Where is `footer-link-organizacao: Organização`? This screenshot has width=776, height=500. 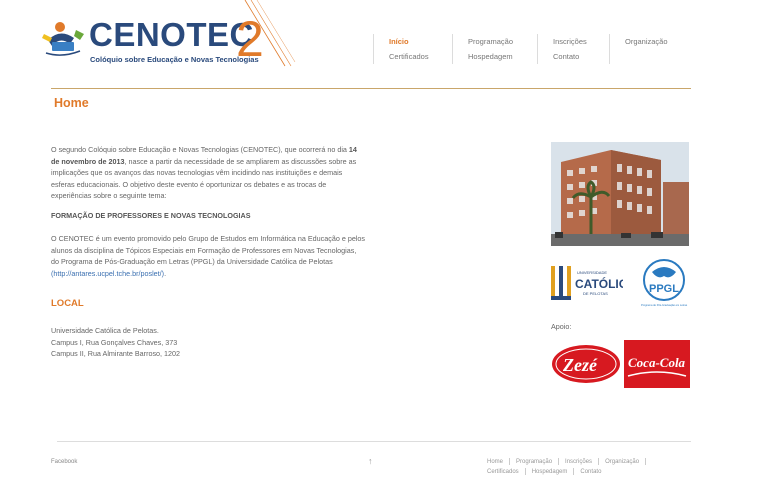 footer-link-organizacao: Organização is located at coordinates (622, 463).